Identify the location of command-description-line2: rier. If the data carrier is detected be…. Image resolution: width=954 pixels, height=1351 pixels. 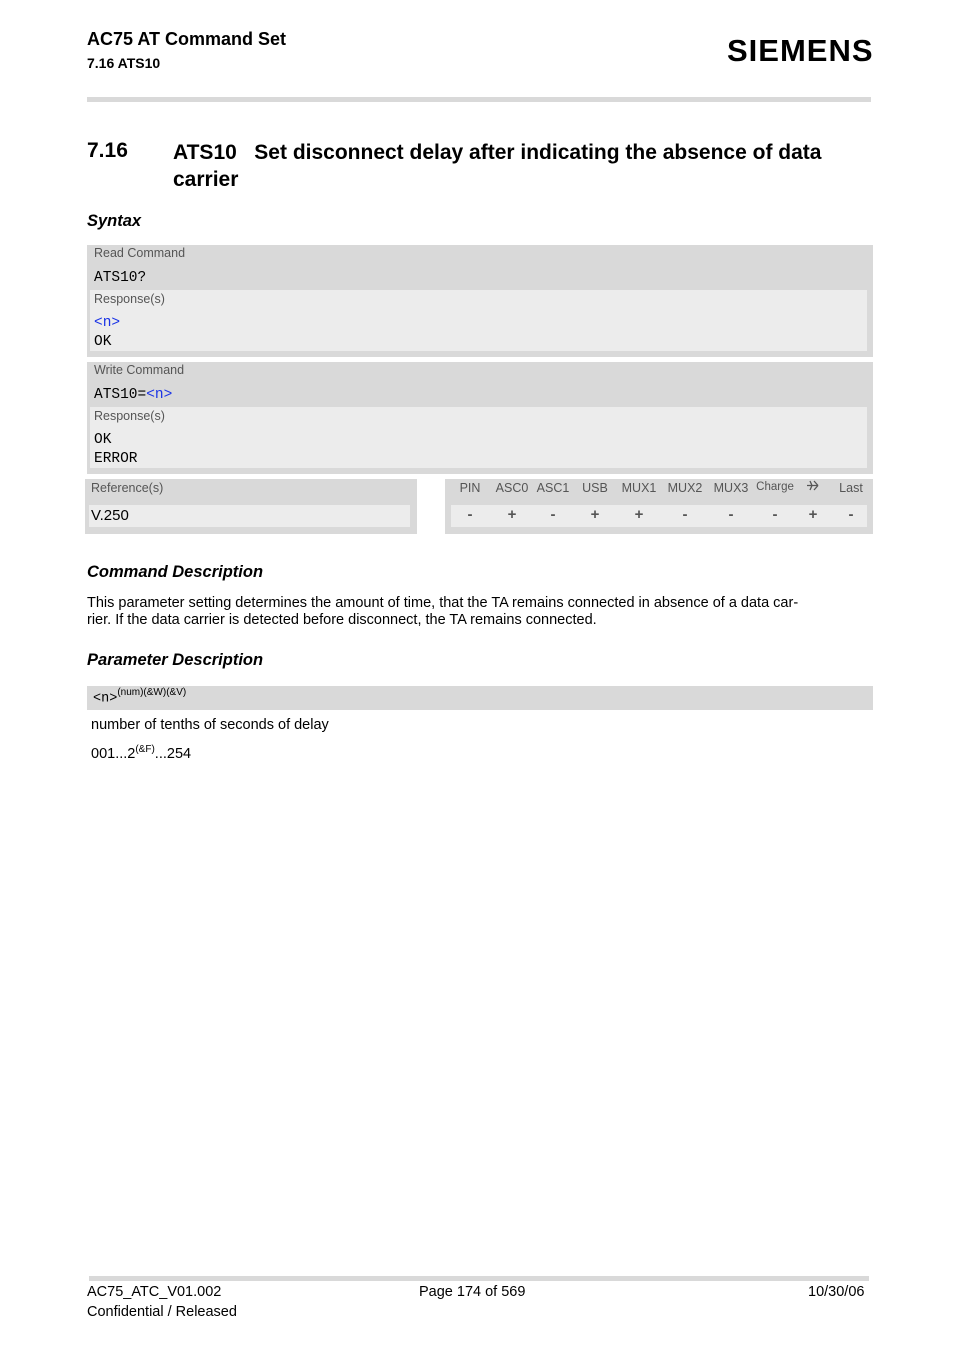
(342, 620).